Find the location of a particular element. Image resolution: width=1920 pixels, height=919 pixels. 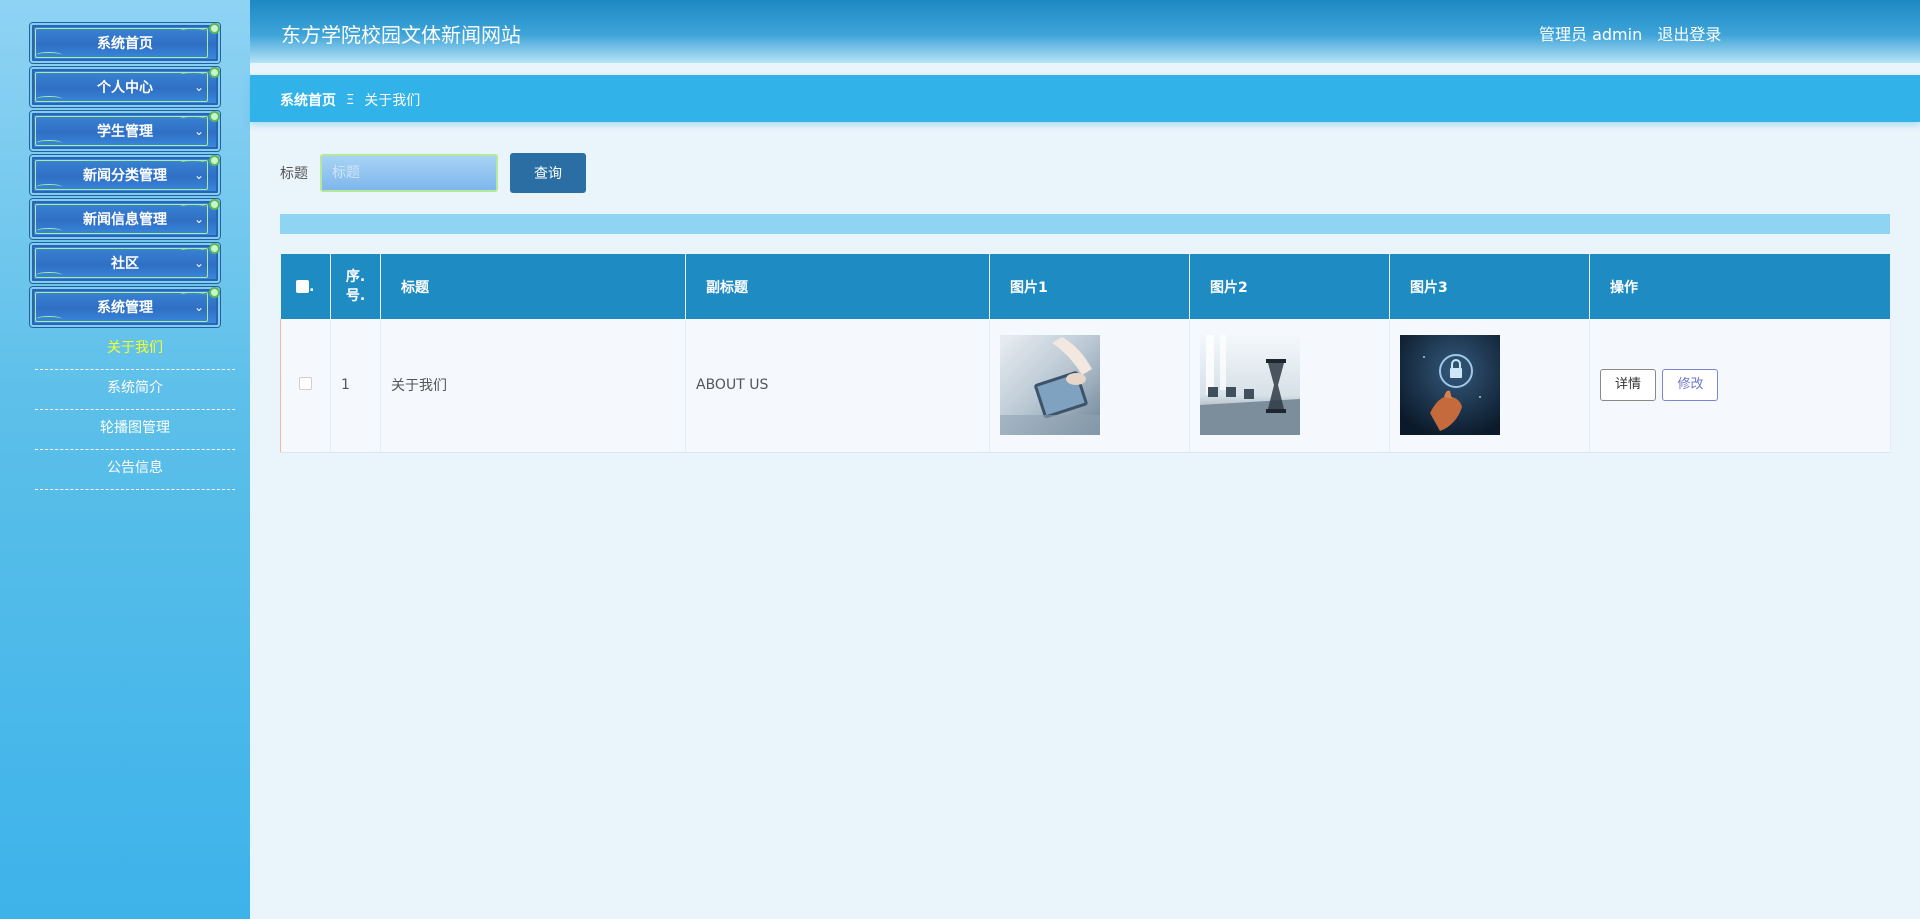

row-pic2-cell is located at coordinates (1289, 386).